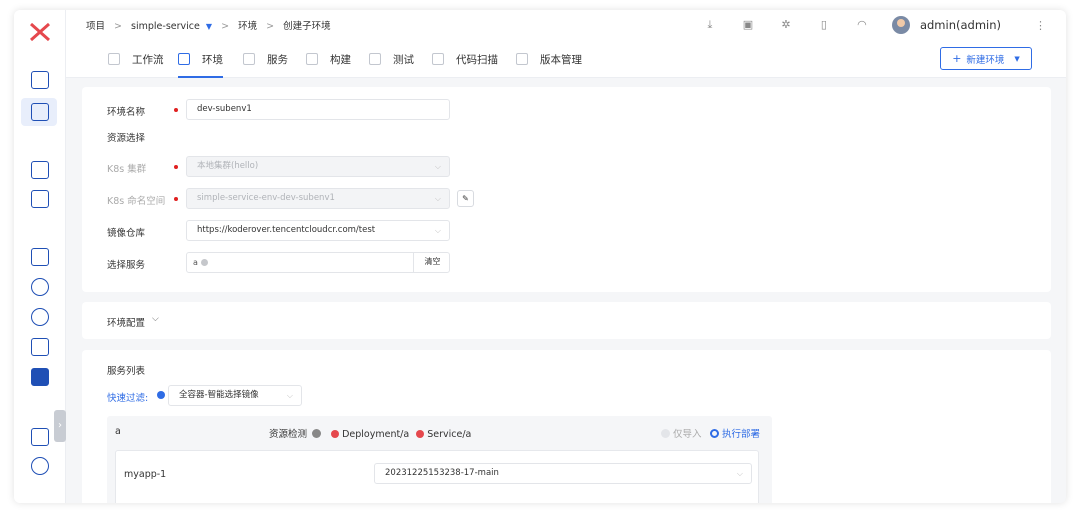  Describe the element at coordinates (786, 25) in the screenshot. I see `plugin-icon: ✲` at that location.